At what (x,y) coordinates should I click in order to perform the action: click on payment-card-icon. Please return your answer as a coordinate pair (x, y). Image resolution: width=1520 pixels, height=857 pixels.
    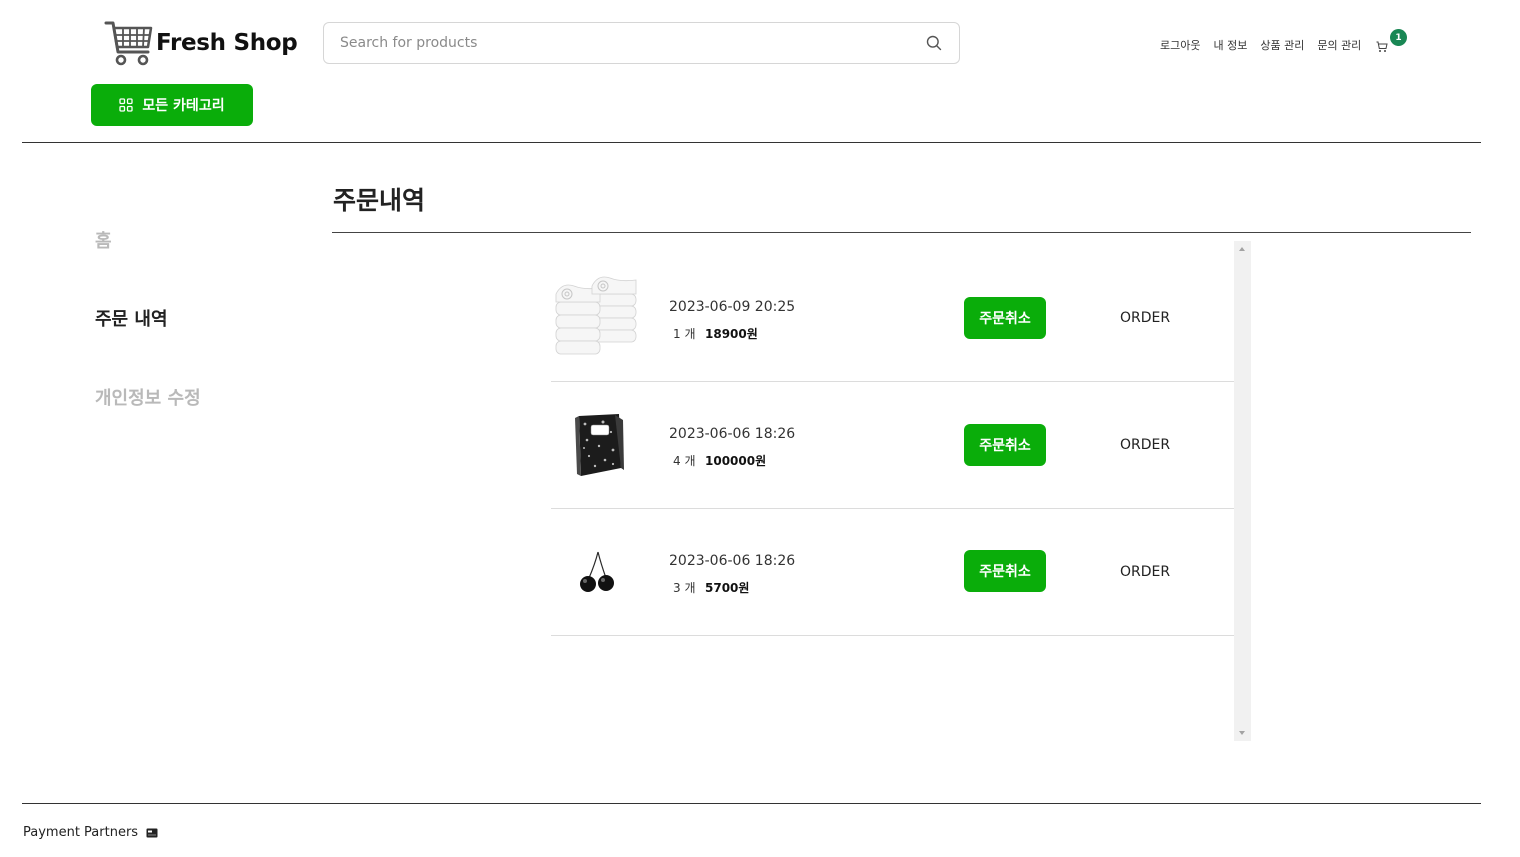
    Looking at the image, I should click on (152, 833).